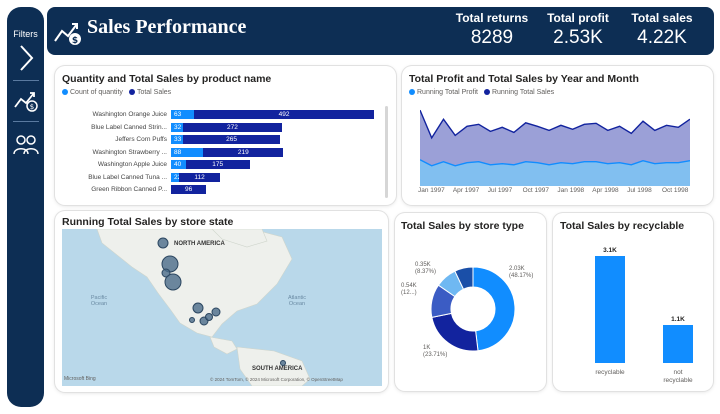 This screenshot has width=720, height=414. What do you see at coordinates (555, 147) in the screenshot?
I see `area-chart` at bounding box center [555, 147].